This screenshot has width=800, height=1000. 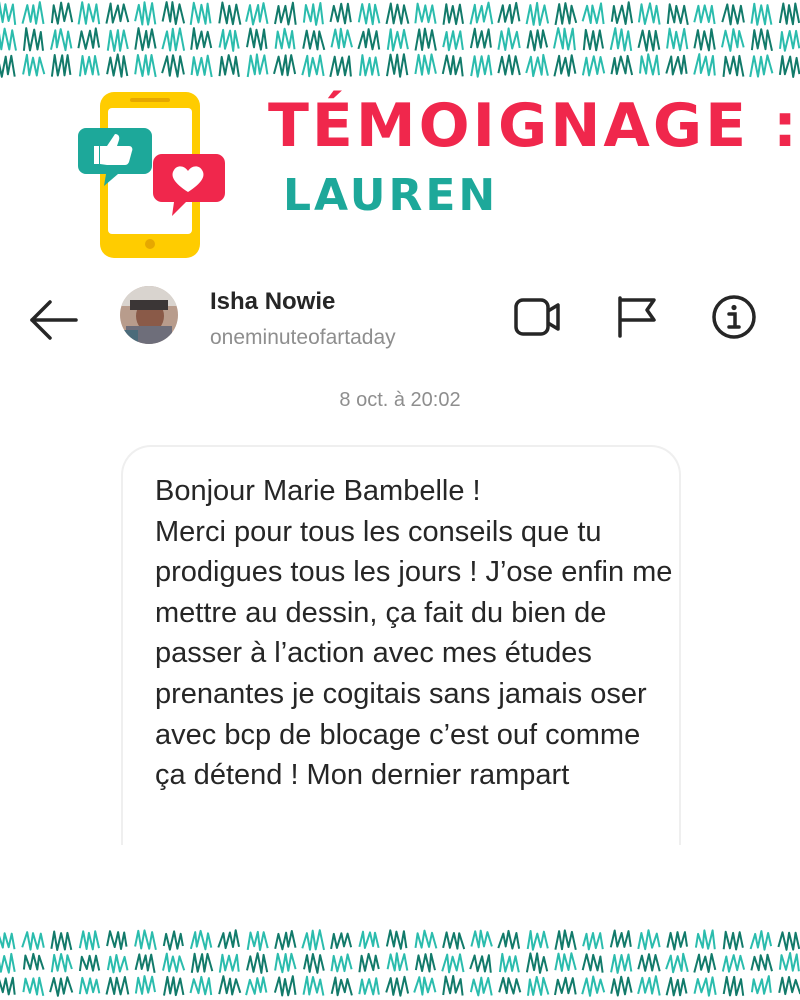 I want to click on phone-illustration, so click(x=158, y=178).